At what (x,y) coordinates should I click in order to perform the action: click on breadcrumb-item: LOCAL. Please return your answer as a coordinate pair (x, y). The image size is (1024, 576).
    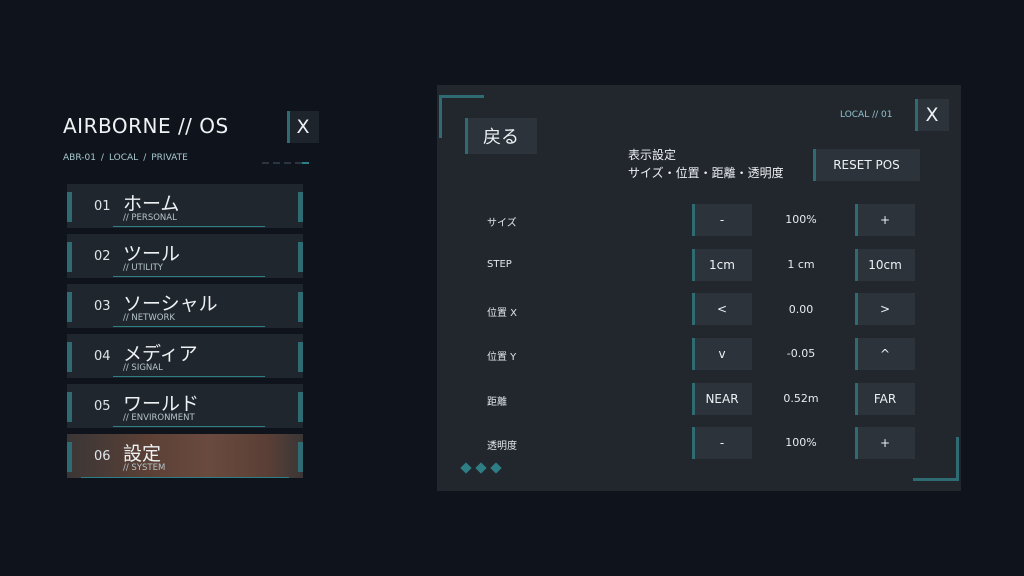
    Looking at the image, I should click on (123, 158).